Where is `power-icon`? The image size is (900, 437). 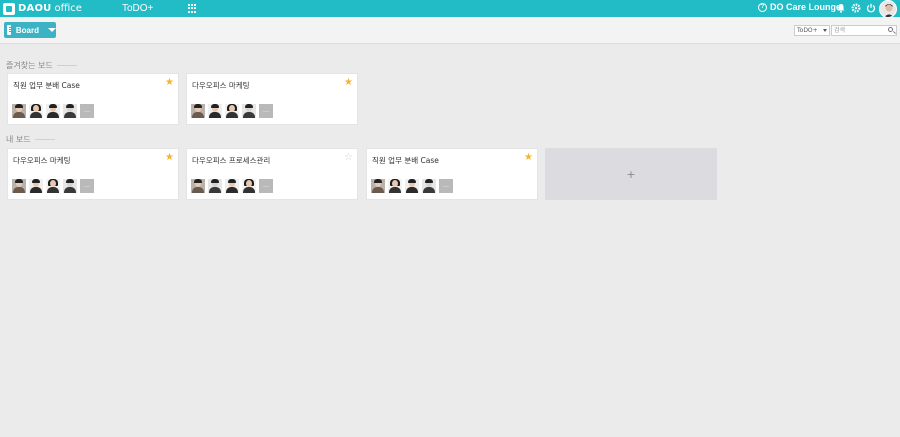
power-icon is located at coordinates (870, 8).